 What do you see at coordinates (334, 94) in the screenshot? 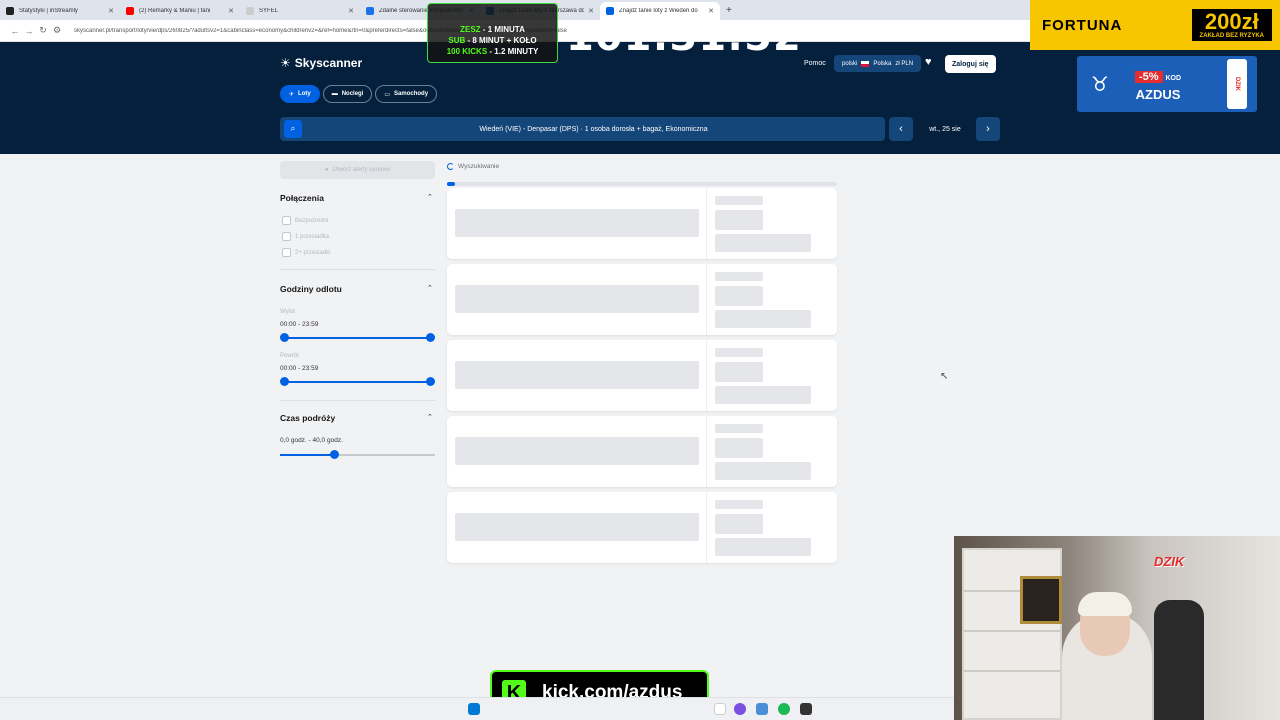
I see `bed-icon: ▬` at bounding box center [334, 94].